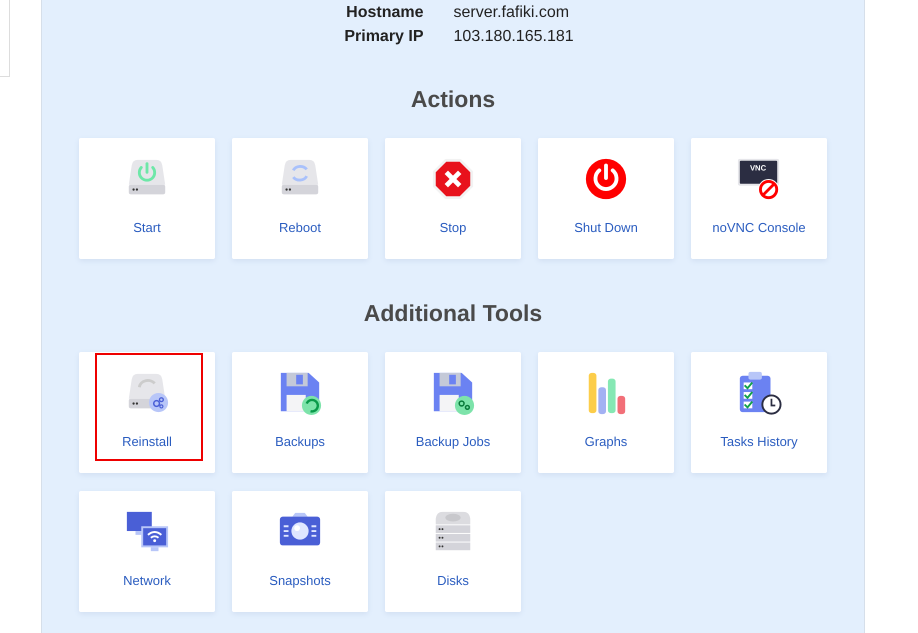 This screenshot has width=918, height=633. I want to click on tool-tile: Start, so click(147, 198).